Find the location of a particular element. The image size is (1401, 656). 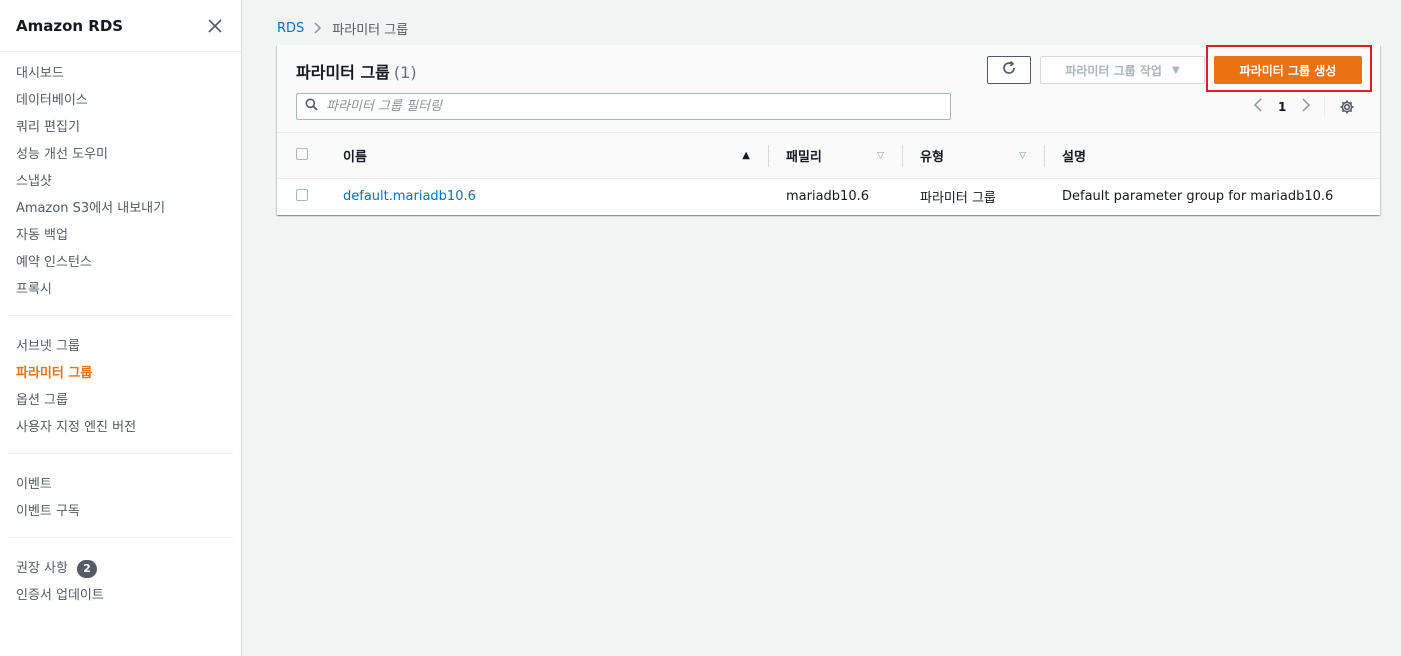

filter-input is located at coordinates (626, 106).